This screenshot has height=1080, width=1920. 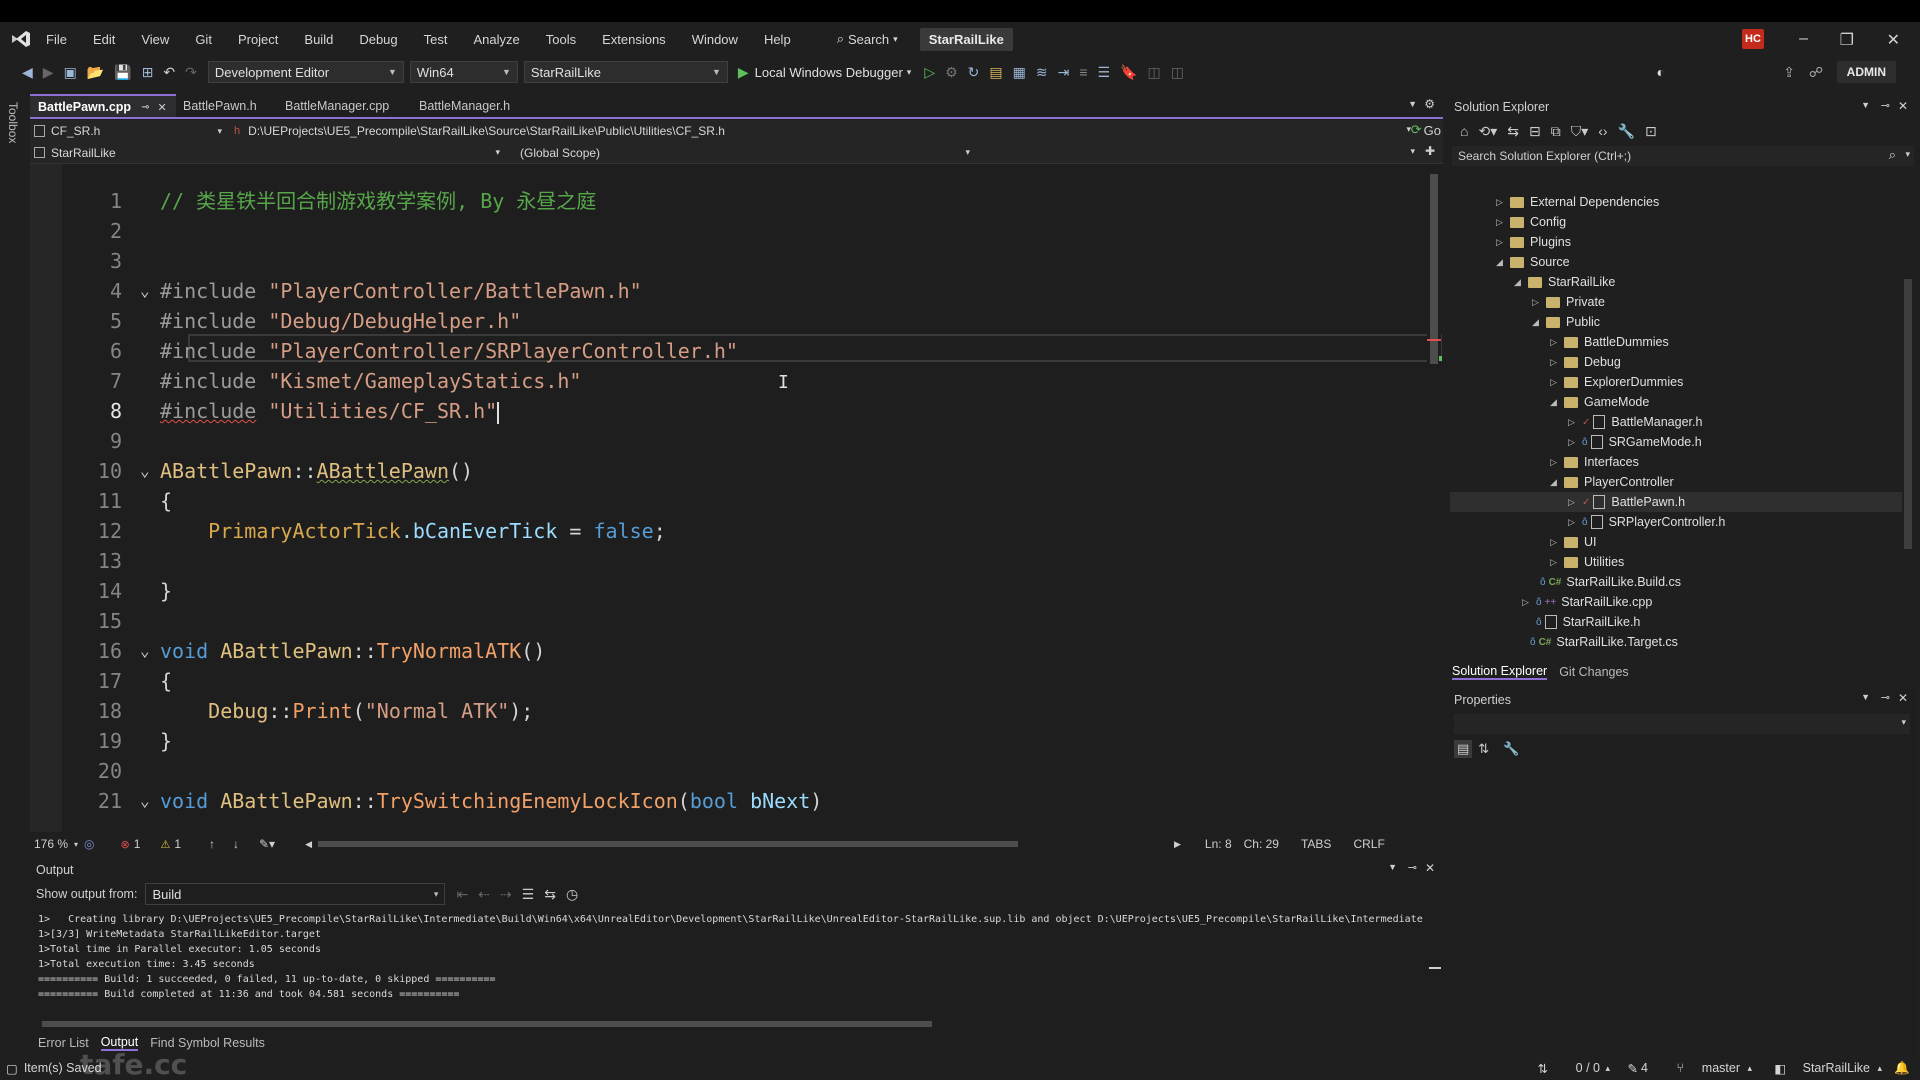 I want to click on settings-gear-icon: ⚙, so click(x=1429, y=104).